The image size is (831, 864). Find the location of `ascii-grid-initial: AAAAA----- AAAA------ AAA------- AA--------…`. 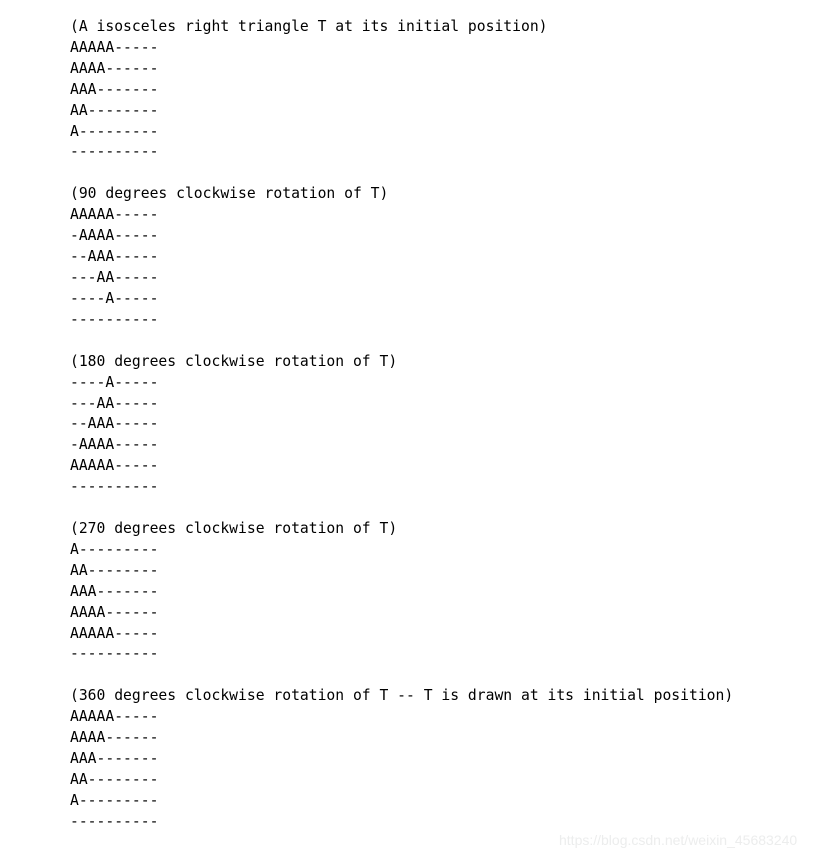

ascii-grid-initial: AAAAA----- AAAA------ AAA------- AA--------… is located at coordinates (440, 100).